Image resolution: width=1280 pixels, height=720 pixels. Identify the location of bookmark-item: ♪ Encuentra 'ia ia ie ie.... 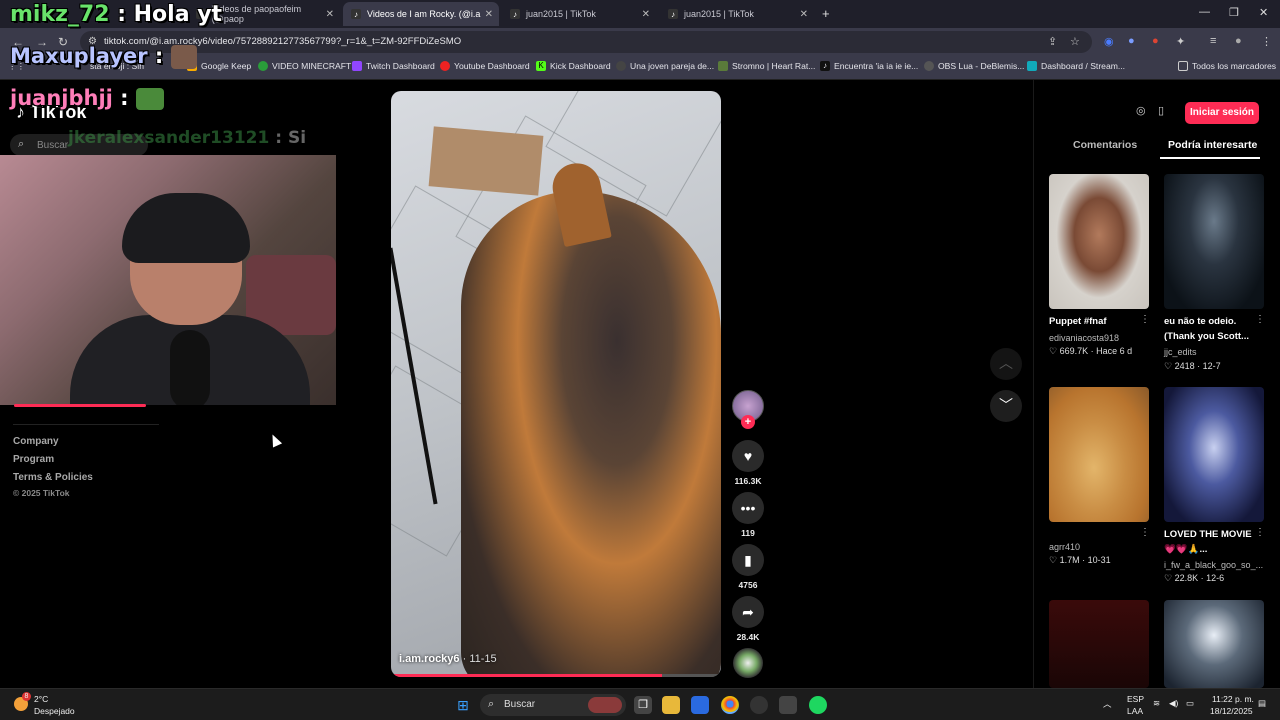
(869, 66).